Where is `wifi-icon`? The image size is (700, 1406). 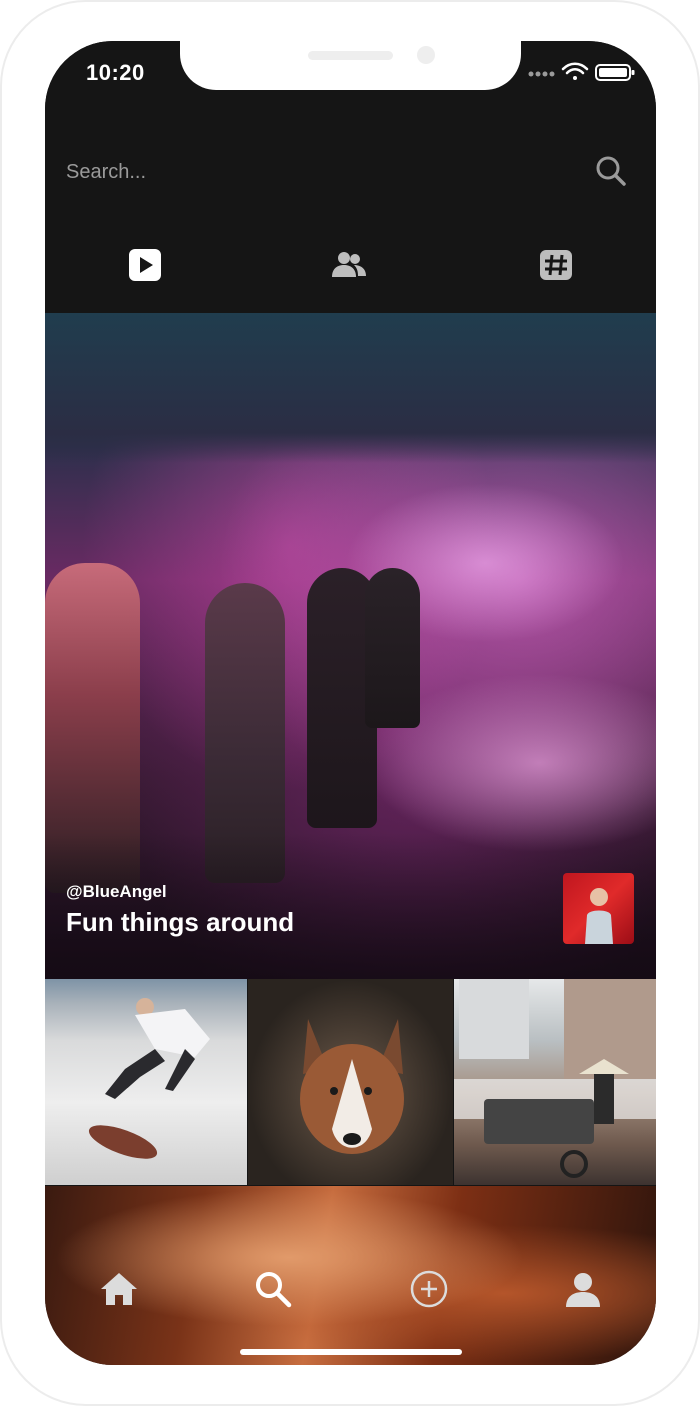 wifi-icon is located at coordinates (575, 71).